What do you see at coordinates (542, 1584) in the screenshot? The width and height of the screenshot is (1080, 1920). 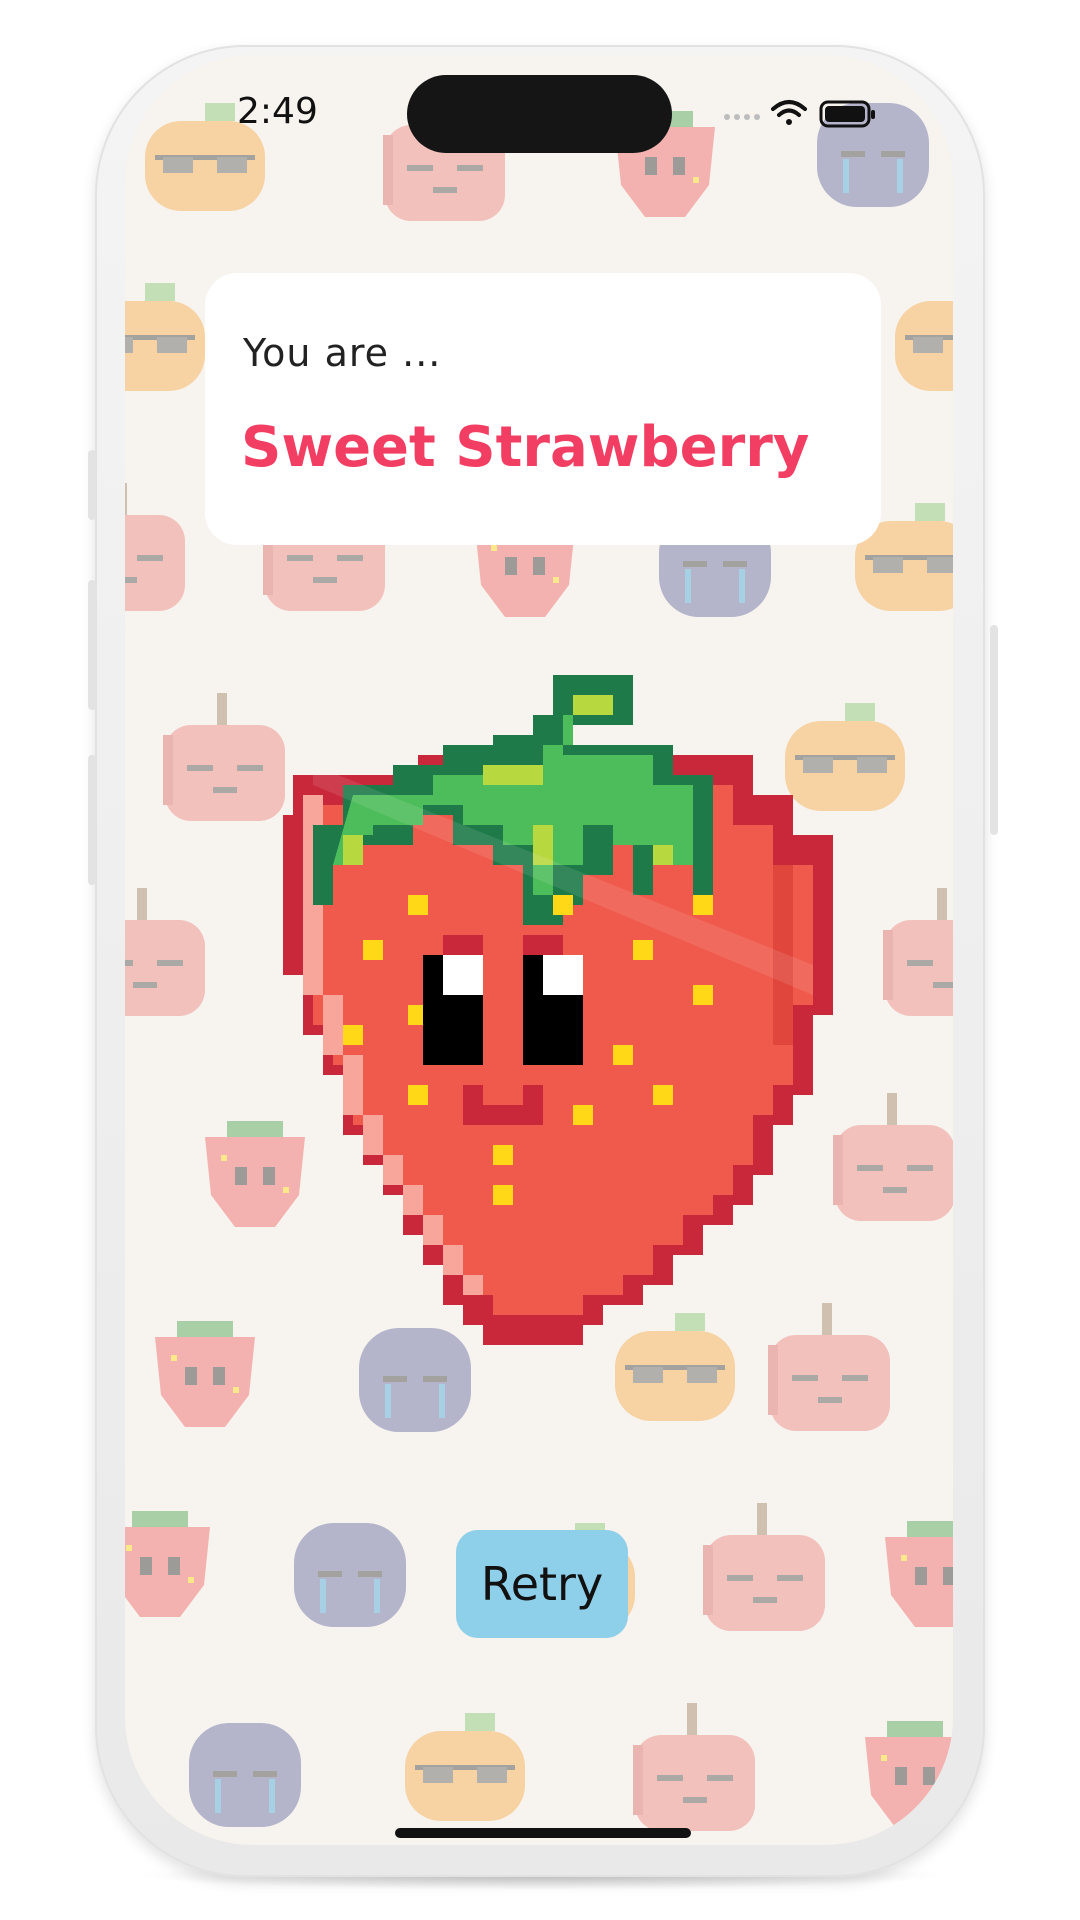 I see `retry-button: Retry` at bounding box center [542, 1584].